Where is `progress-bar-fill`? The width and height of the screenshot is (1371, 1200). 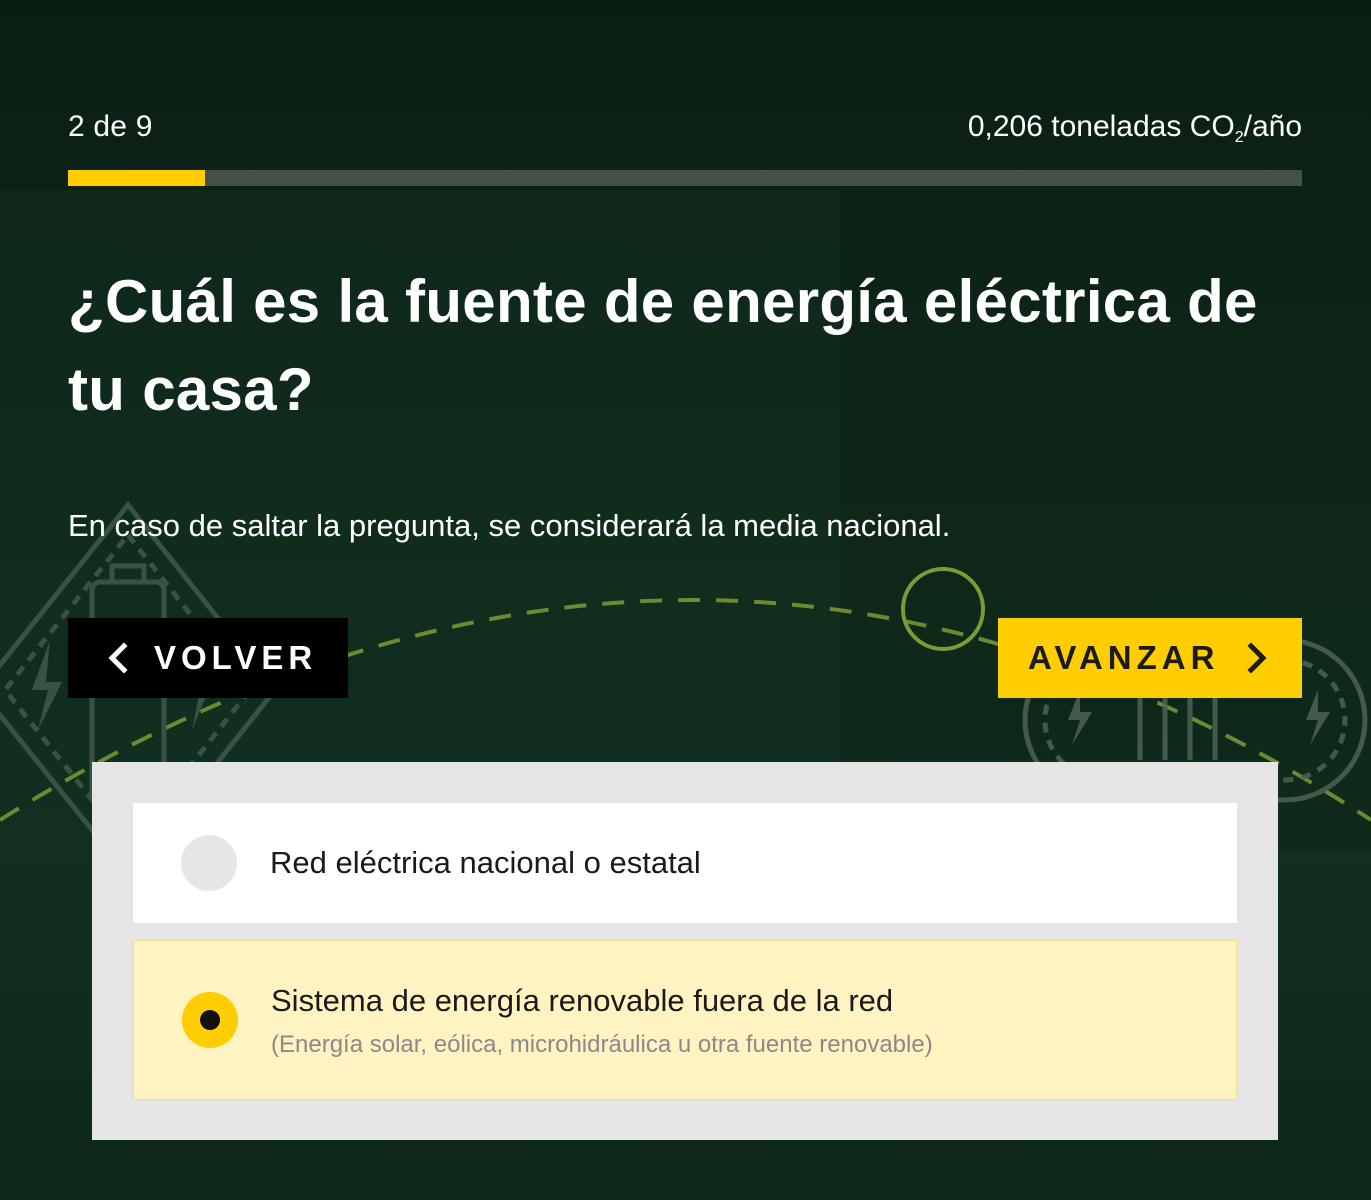
progress-bar-fill is located at coordinates (137, 178).